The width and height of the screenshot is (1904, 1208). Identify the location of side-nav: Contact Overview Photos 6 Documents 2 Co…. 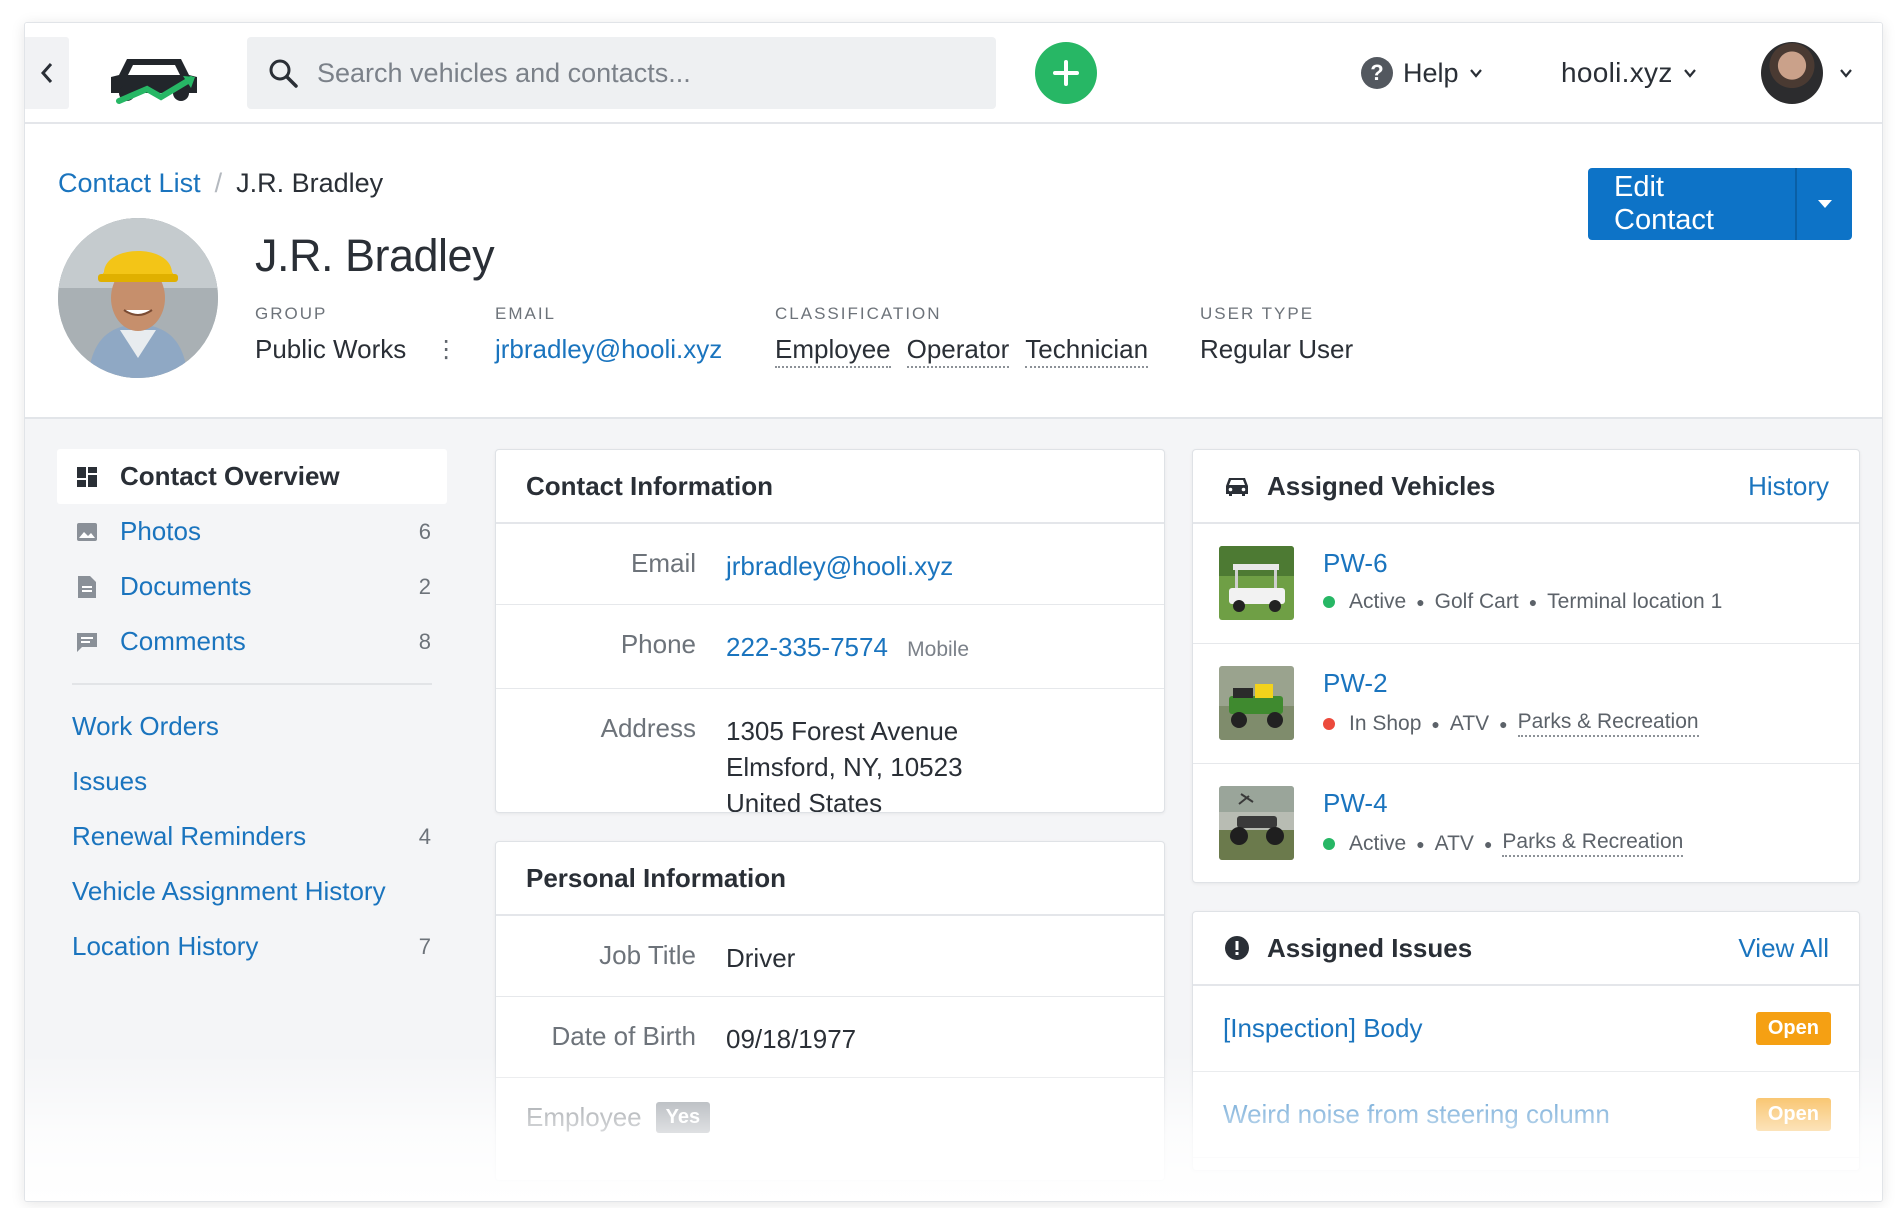
(252, 711).